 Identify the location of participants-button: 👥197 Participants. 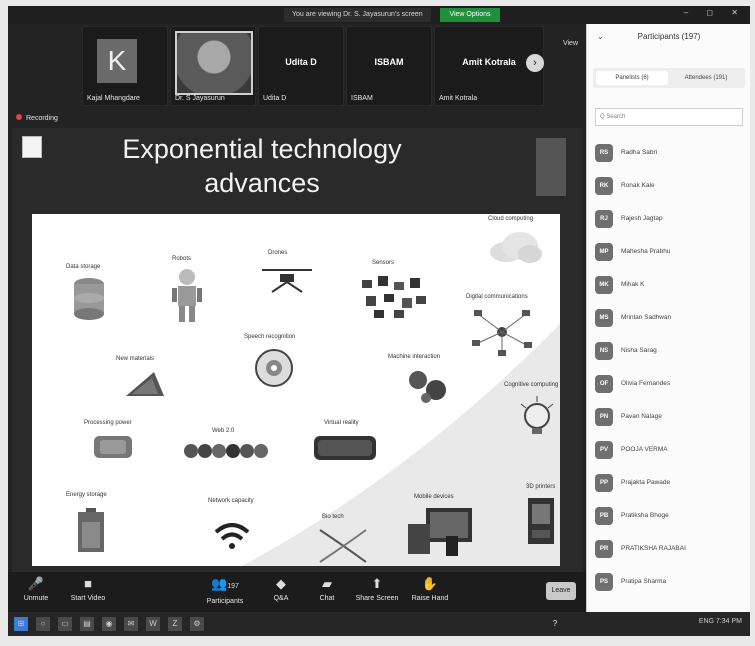
(225, 590).